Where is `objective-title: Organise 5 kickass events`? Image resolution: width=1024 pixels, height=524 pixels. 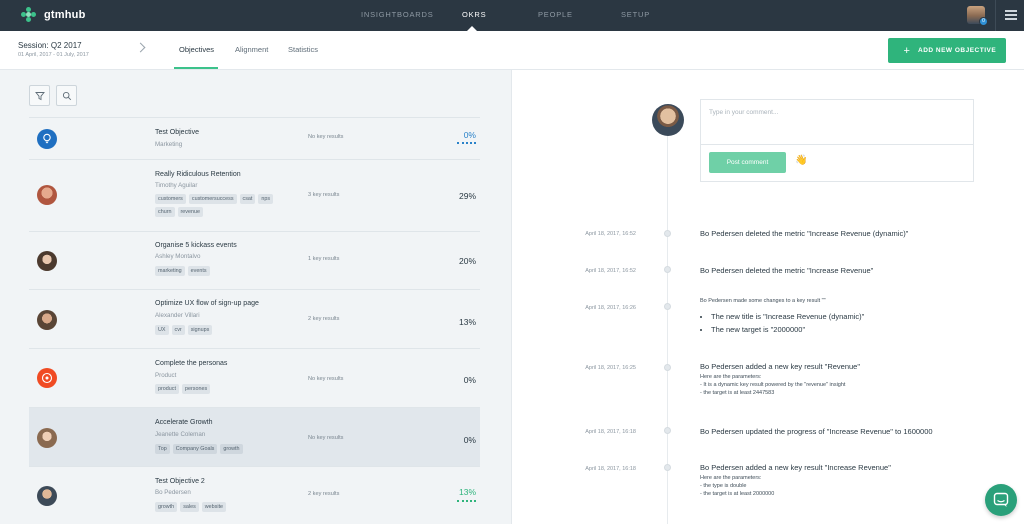
objective-title: Organise 5 kickass events is located at coordinates (196, 245).